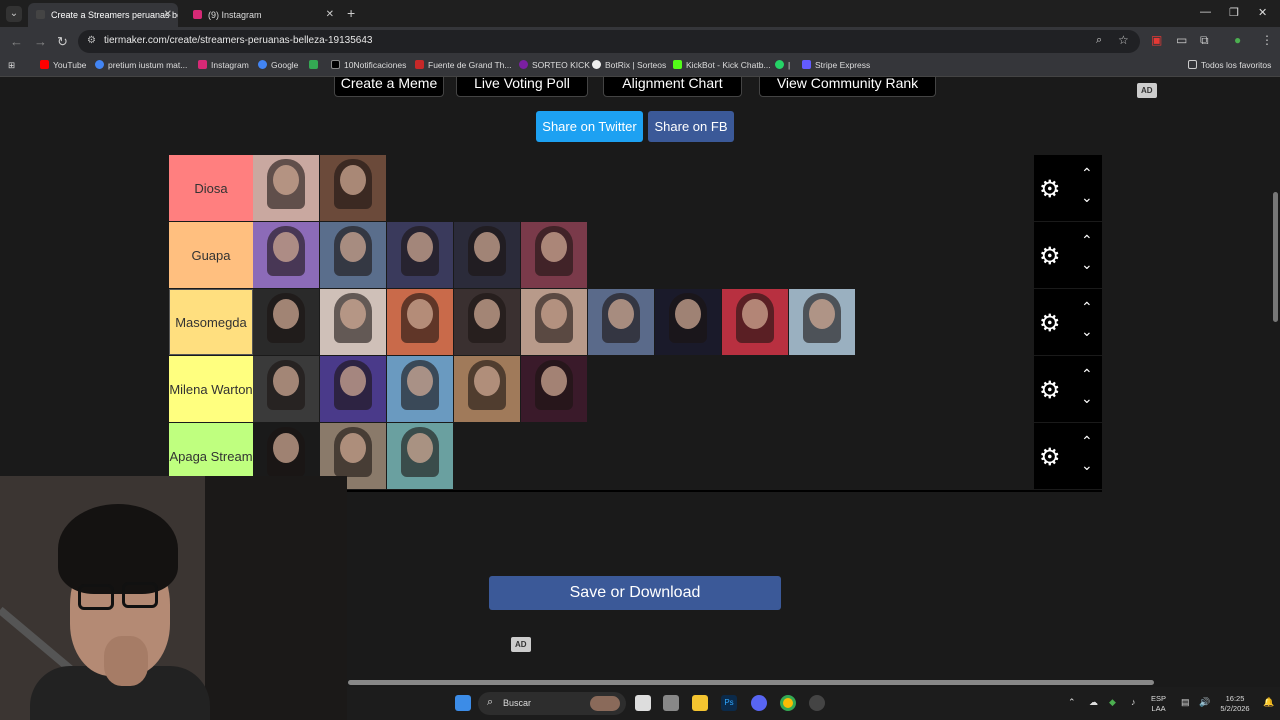 The width and height of the screenshot is (1280, 720). What do you see at coordinates (643, 703) in the screenshot?
I see `task-view-icon` at bounding box center [643, 703].